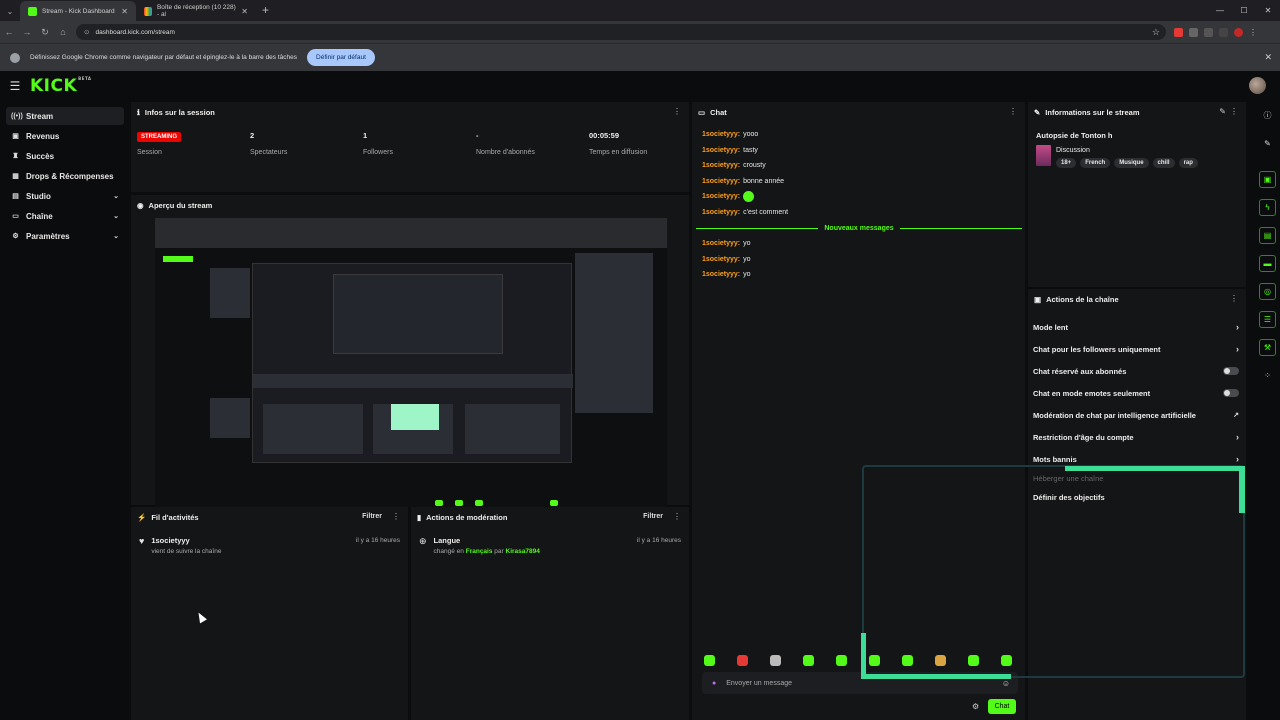 The image size is (1280, 720). What do you see at coordinates (65, 196) in the screenshot?
I see `sidebar-item-studio: ▤ Studio ⌄` at bounding box center [65, 196].